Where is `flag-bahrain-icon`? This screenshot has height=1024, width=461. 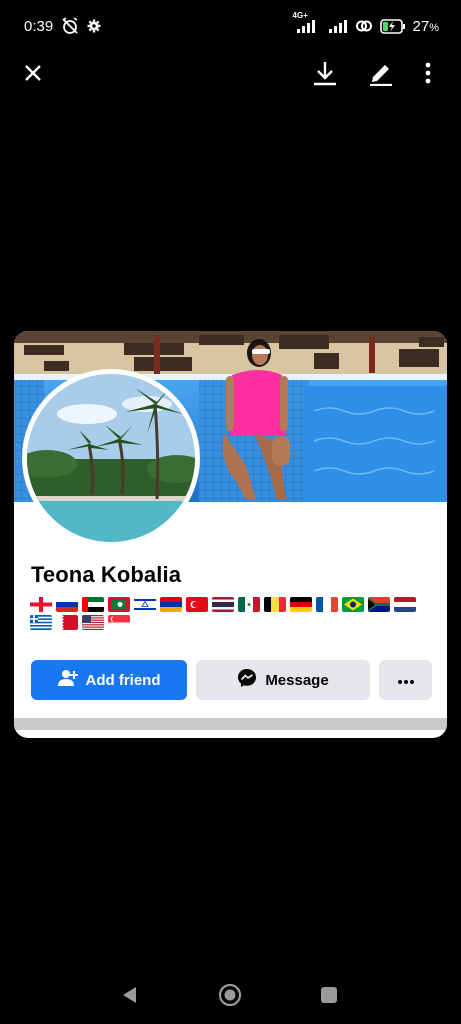
flag-bahrain-icon is located at coordinates (67, 622).